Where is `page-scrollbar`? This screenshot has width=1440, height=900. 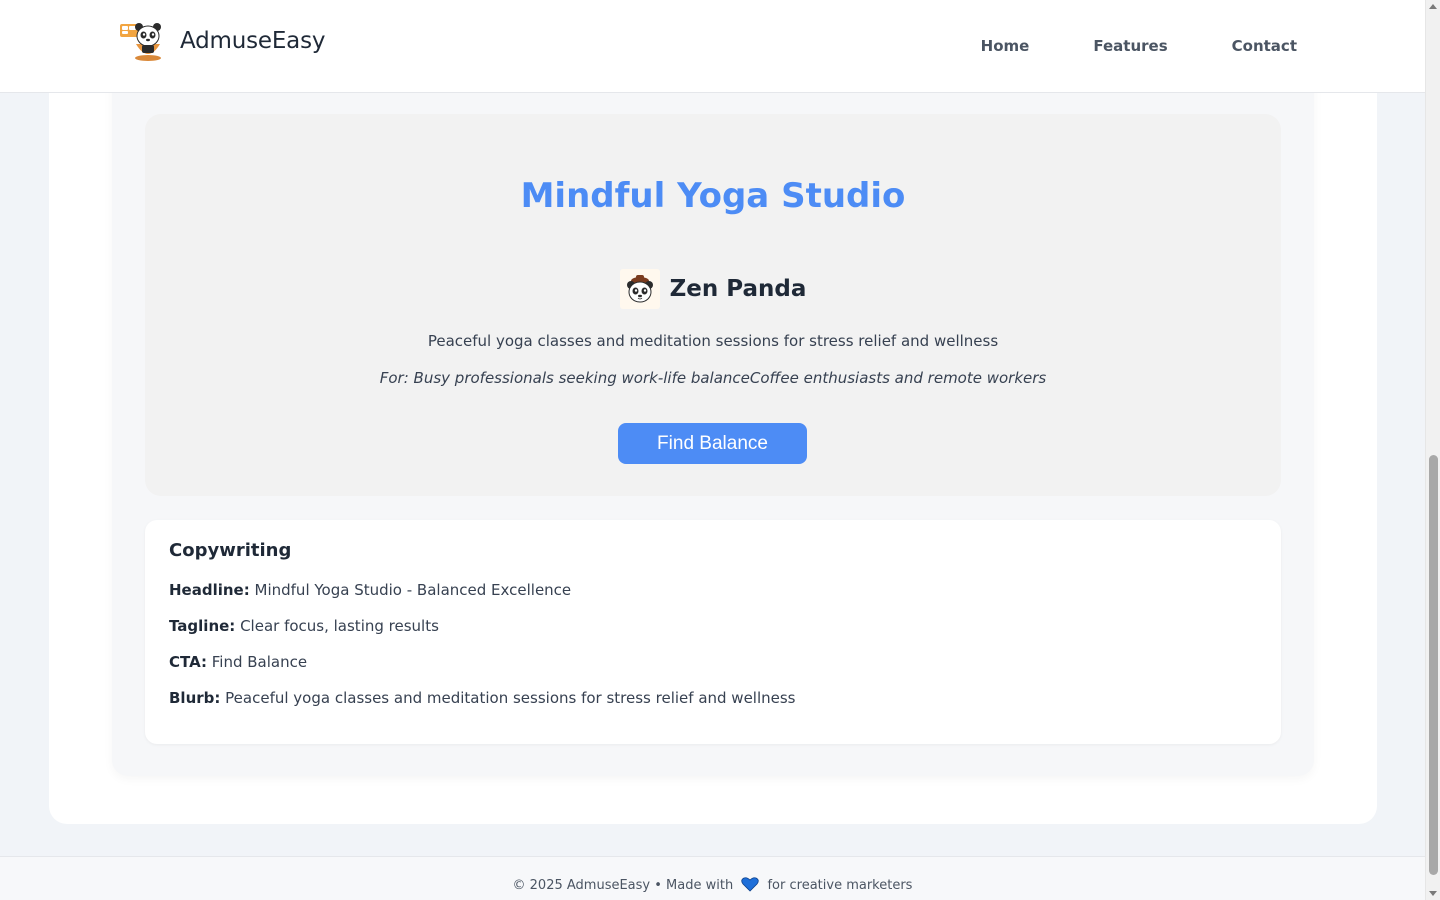
page-scrollbar is located at coordinates (1432, 450).